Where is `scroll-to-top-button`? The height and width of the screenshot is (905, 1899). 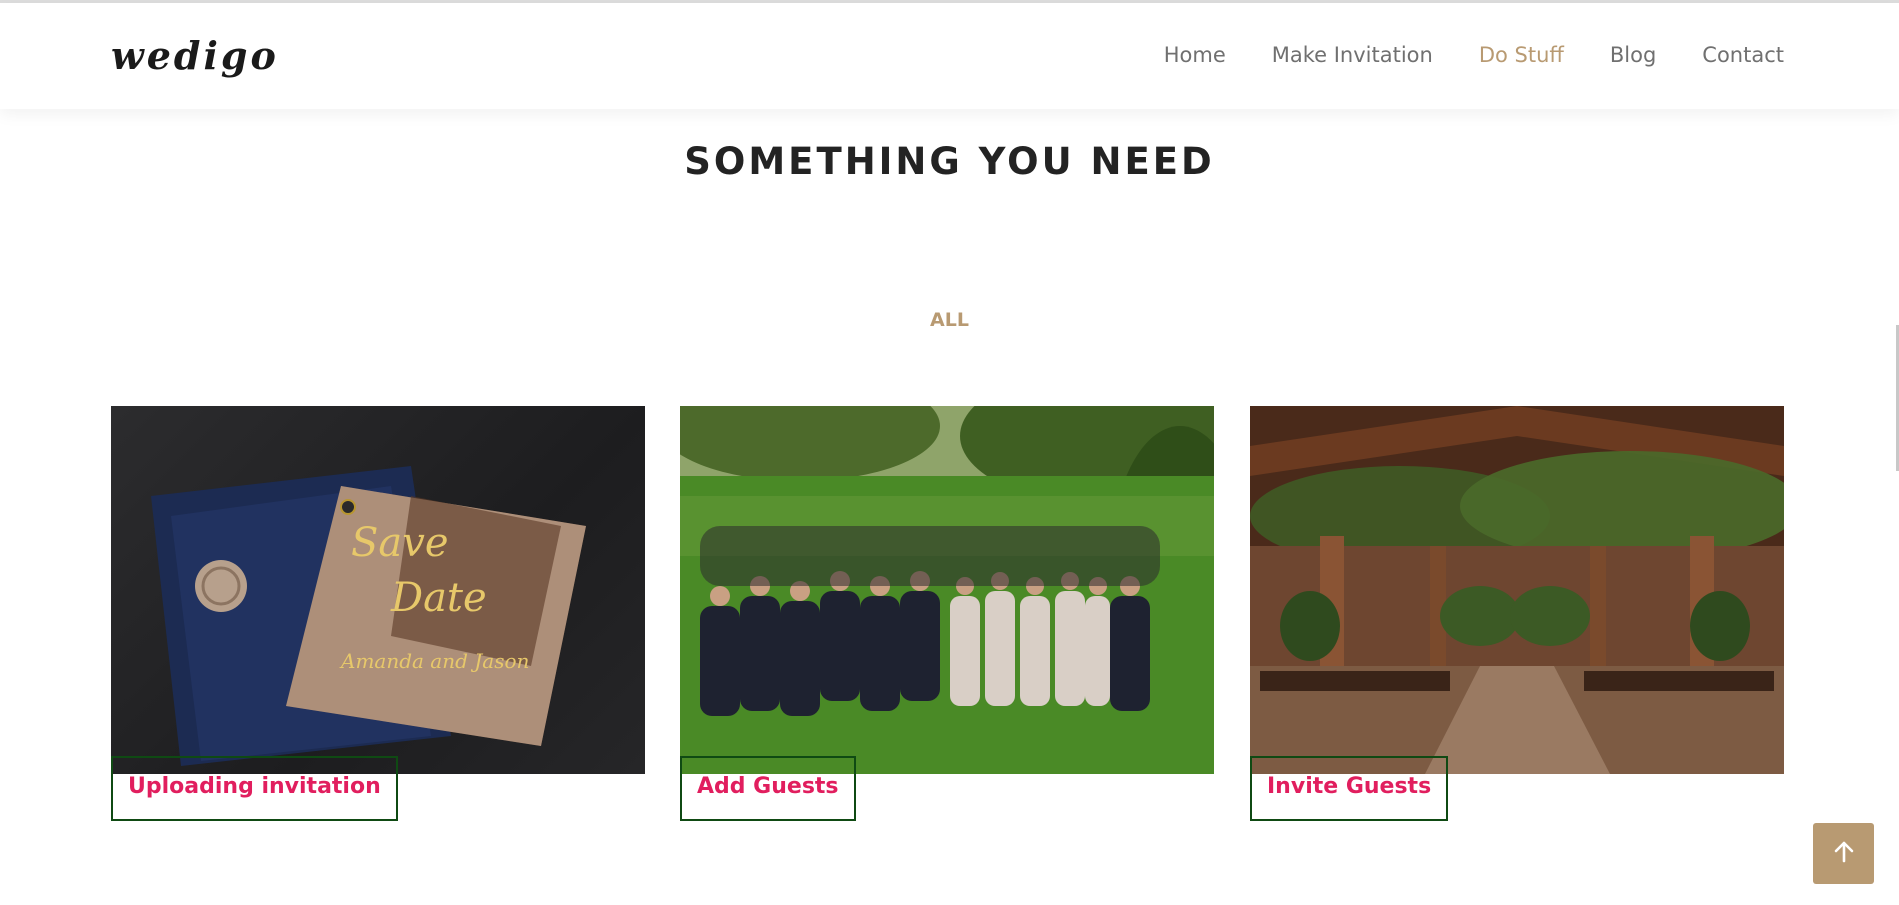
scroll-to-top-button is located at coordinates (1843, 853).